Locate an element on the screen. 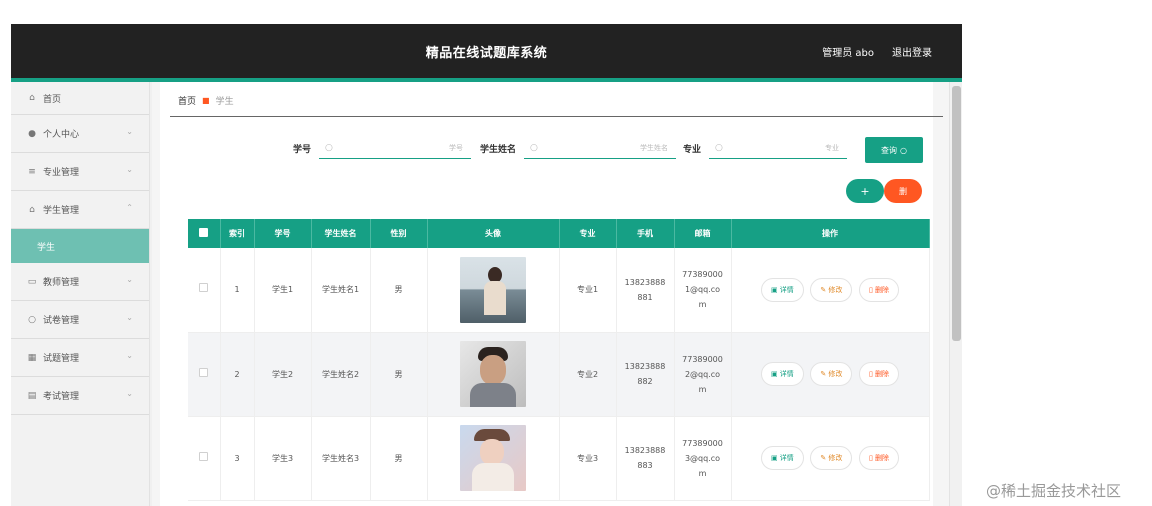 The width and height of the screenshot is (1152, 506). student-name-input: ○ 学生姓名 is located at coordinates (600, 148).